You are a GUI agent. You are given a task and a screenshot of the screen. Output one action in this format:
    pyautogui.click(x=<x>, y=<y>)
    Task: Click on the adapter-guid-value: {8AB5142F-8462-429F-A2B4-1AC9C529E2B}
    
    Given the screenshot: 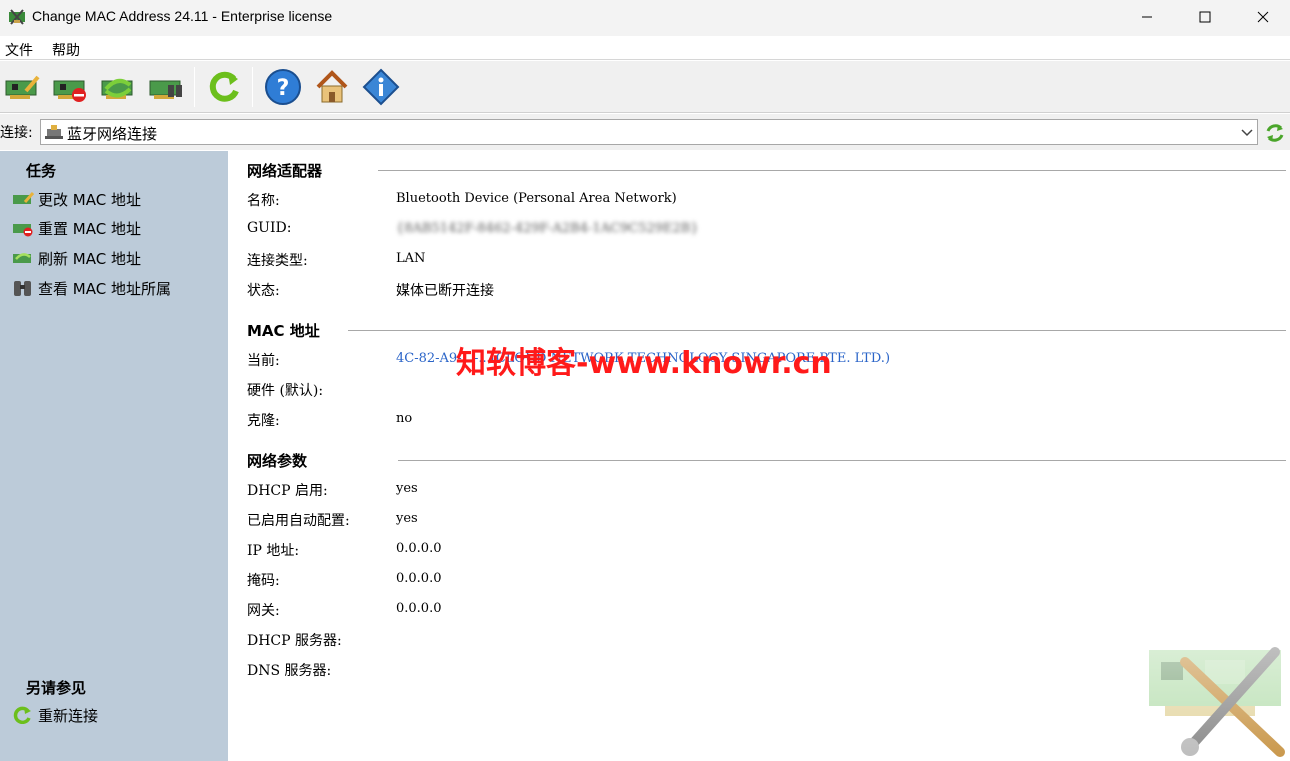 What is the action you would take?
    pyautogui.click(x=547, y=228)
    